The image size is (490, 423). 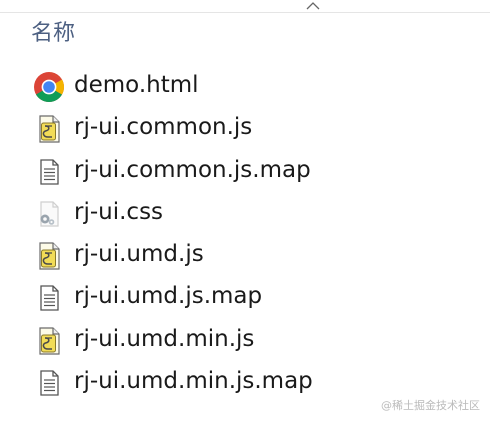 I want to click on file-name: rj-ui.common.js.map, so click(x=192, y=169).